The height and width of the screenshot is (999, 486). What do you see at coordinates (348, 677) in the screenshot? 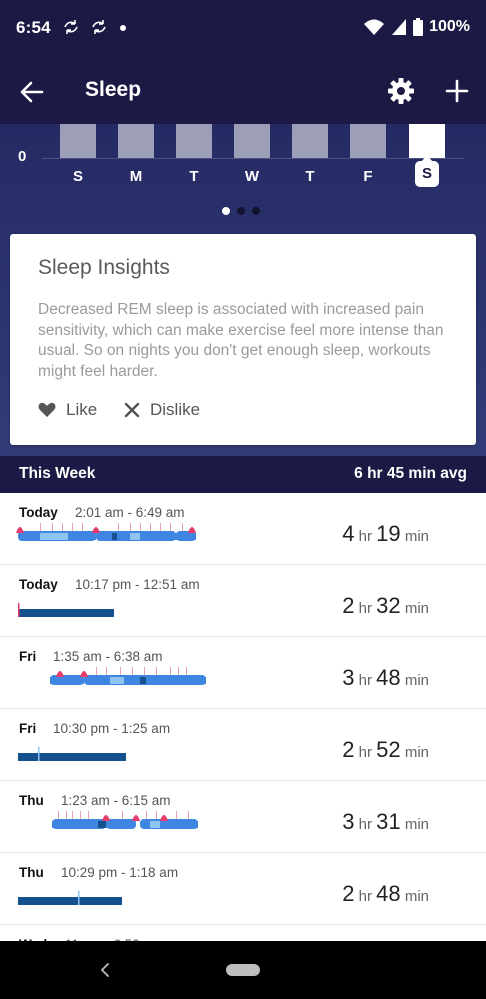
I see `duration-hours: 3` at bounding box center [348, 677].